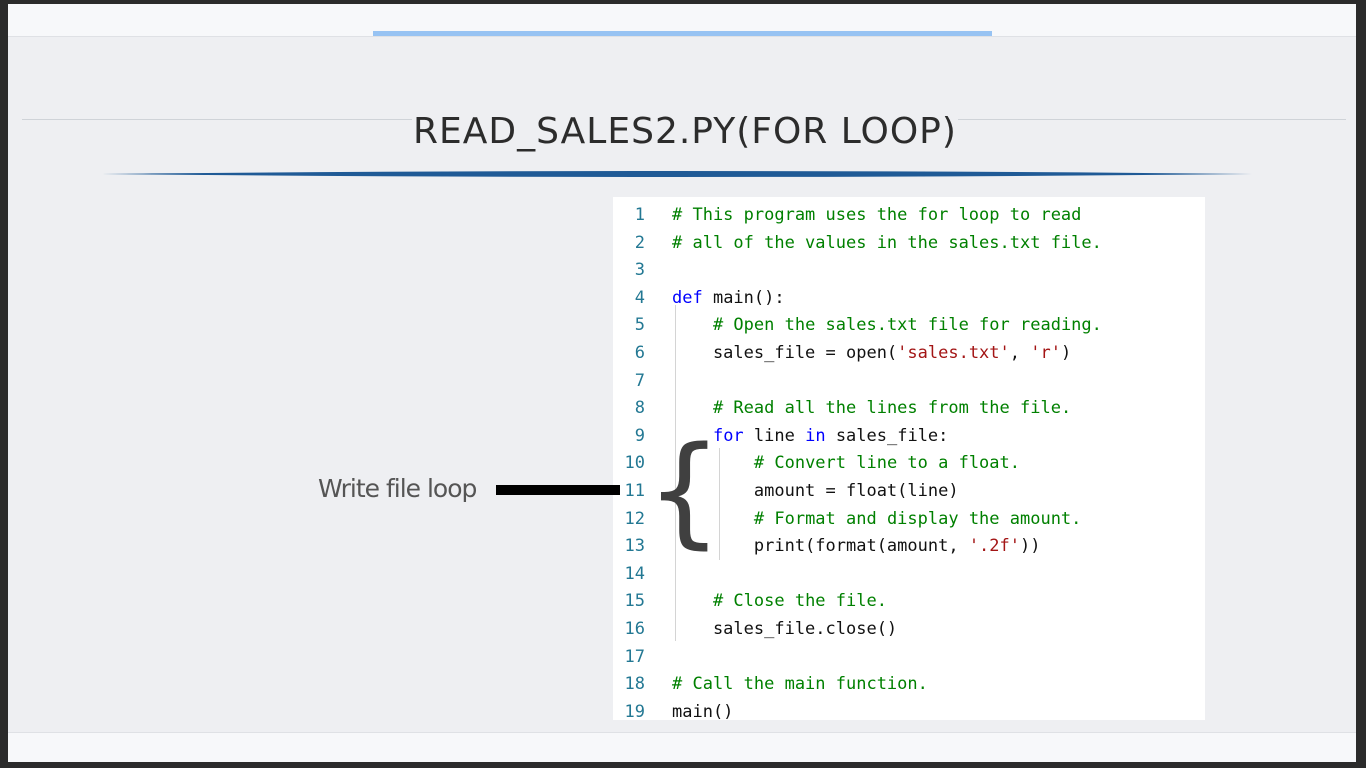 The height and width of the screenshot is (768, 1366). I want to click on code-text: def main():, so click(728, 298).